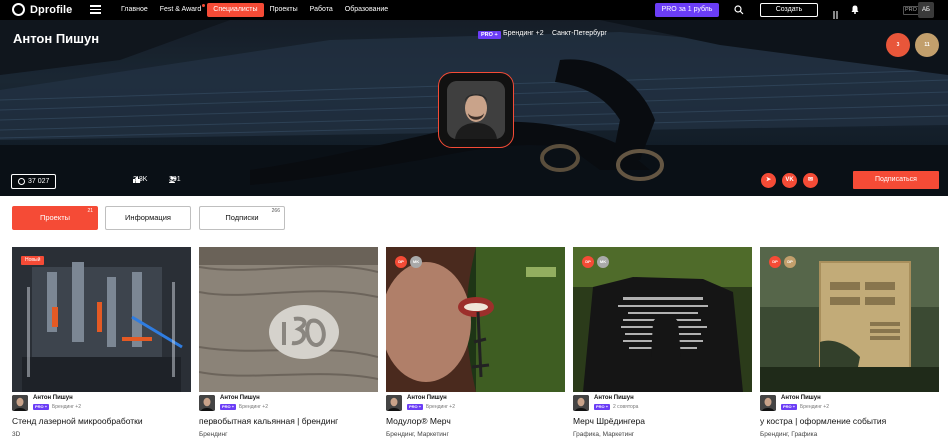 The width and height of the screenshot is (948, 444). What do you see at coordinates (95, 9) in the screenshot?
I see `menu-icon` at bounding box center [95, 9].